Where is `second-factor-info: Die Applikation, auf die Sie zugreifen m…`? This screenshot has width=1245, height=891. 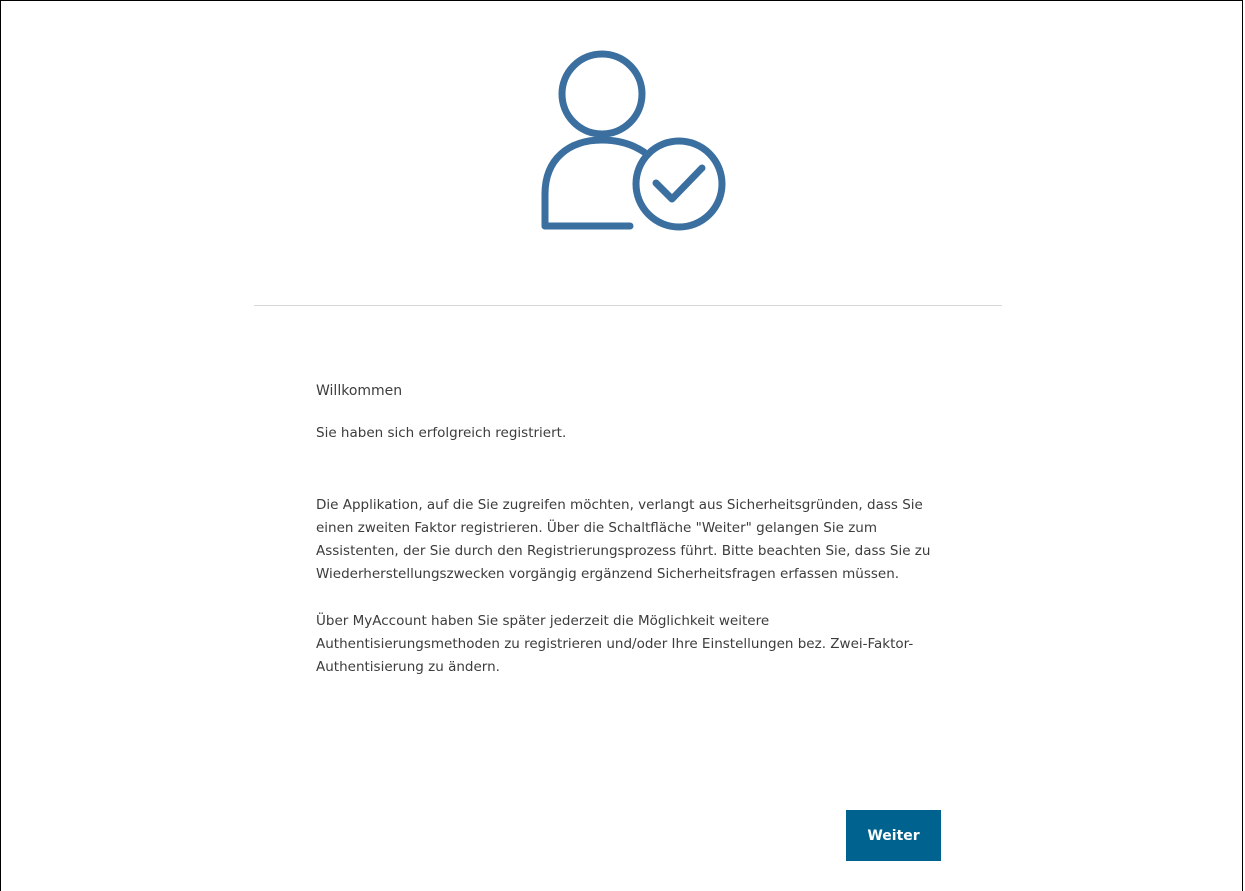 second-factor-info: Die Applikation, auf die Sie zugreifen m… is located at coordinates (623, 539).